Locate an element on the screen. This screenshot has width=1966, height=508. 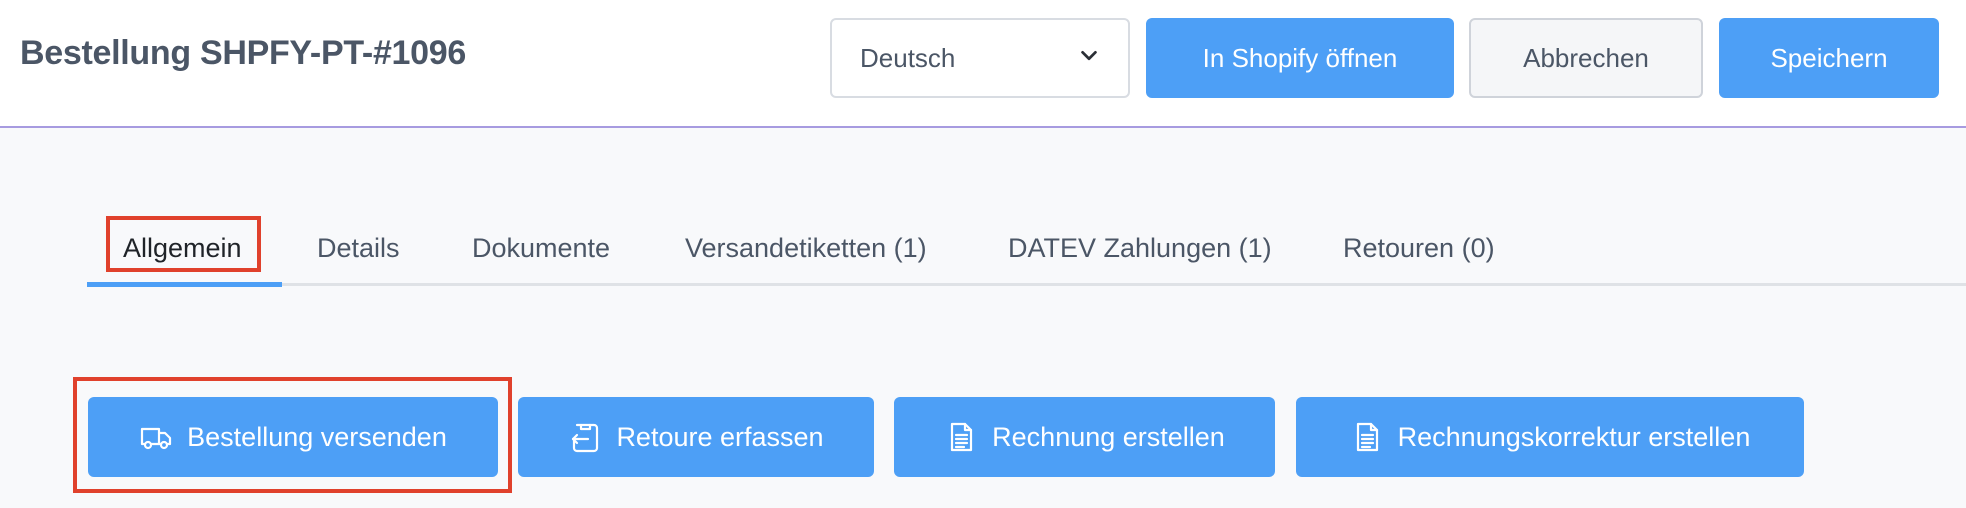
tab-datev-zahlungen: DATEV Zahlungen (1) is located at coordinates (1140, 248).